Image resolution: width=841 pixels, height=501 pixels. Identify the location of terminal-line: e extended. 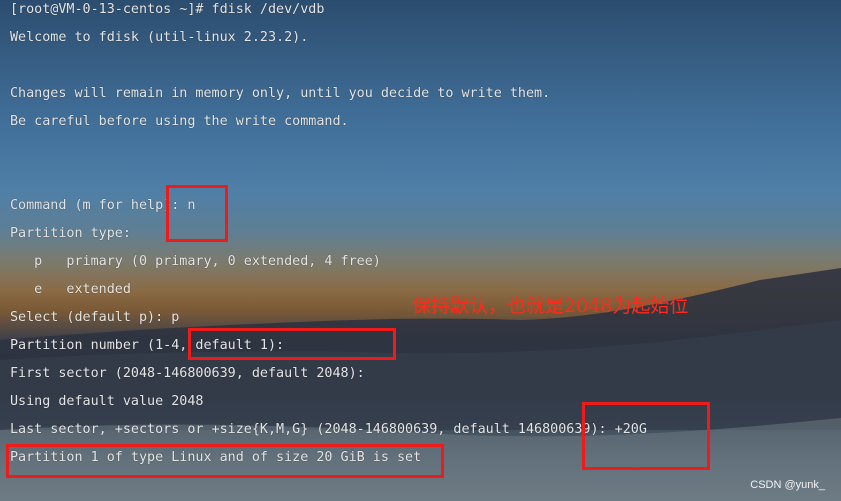
(70, 289).